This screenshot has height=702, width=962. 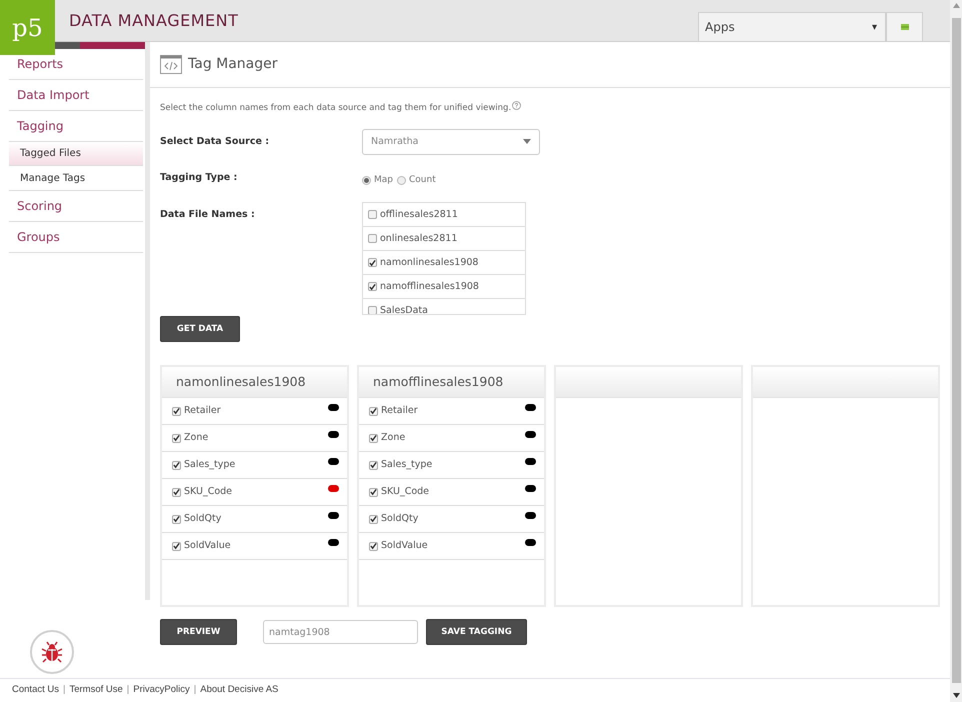 What do you see at coordinates (153, 21) in the screenshot?
I see `app-title: DATA MANAGEMENT` at bounding box center [153, 21].